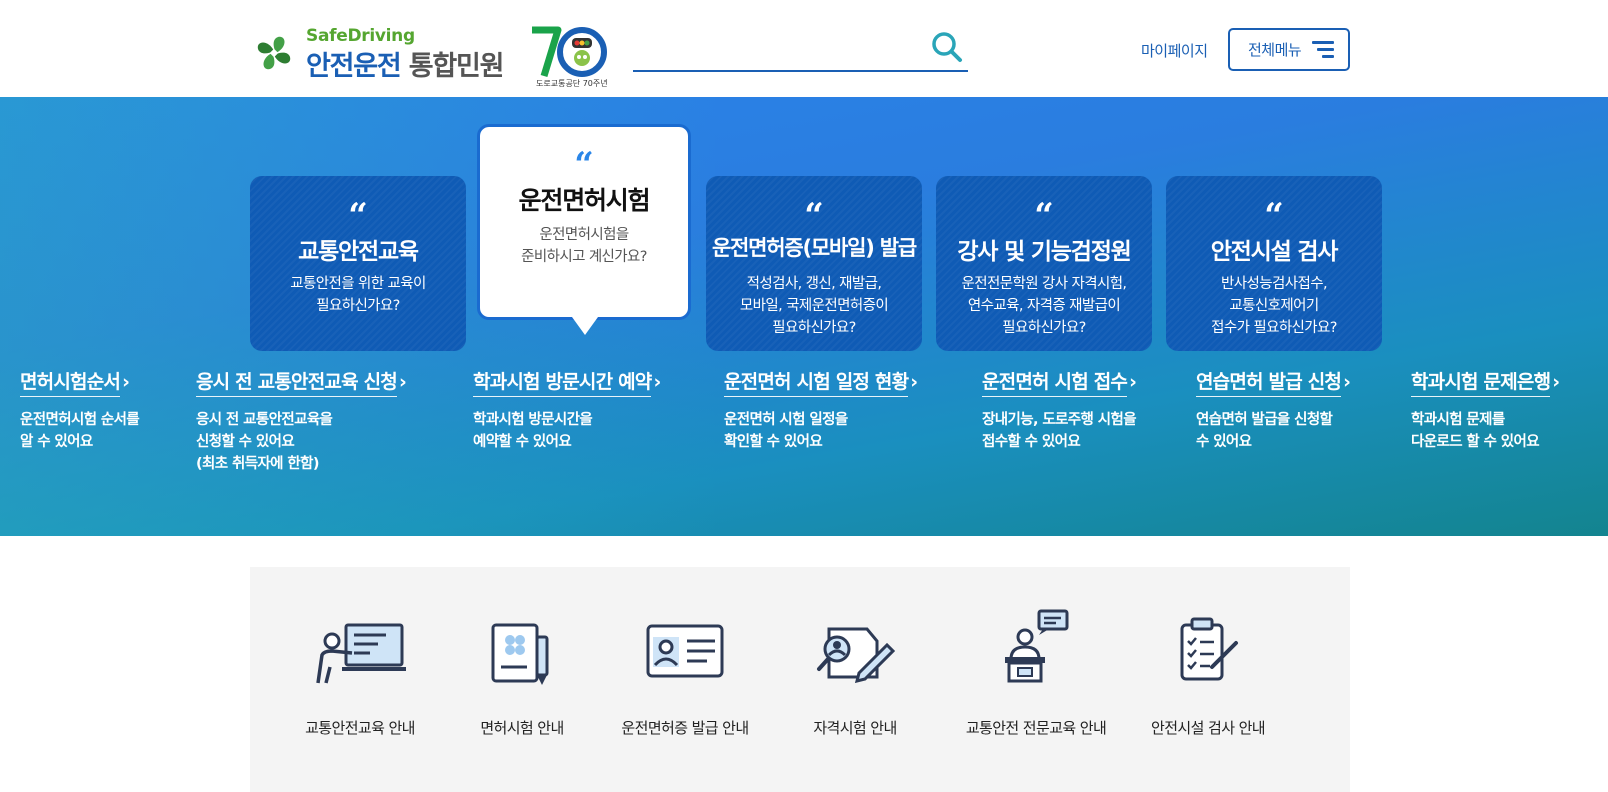 This screenshot has width=1608, height=792. What do you see at coordinates (1044, 306) in the screenshot?
I see `card-desc: 운전전문학원 강사 자격시험, 연수교육, 자격증 재발급이 필요하신가요?` at bounding box center [1044, 306].